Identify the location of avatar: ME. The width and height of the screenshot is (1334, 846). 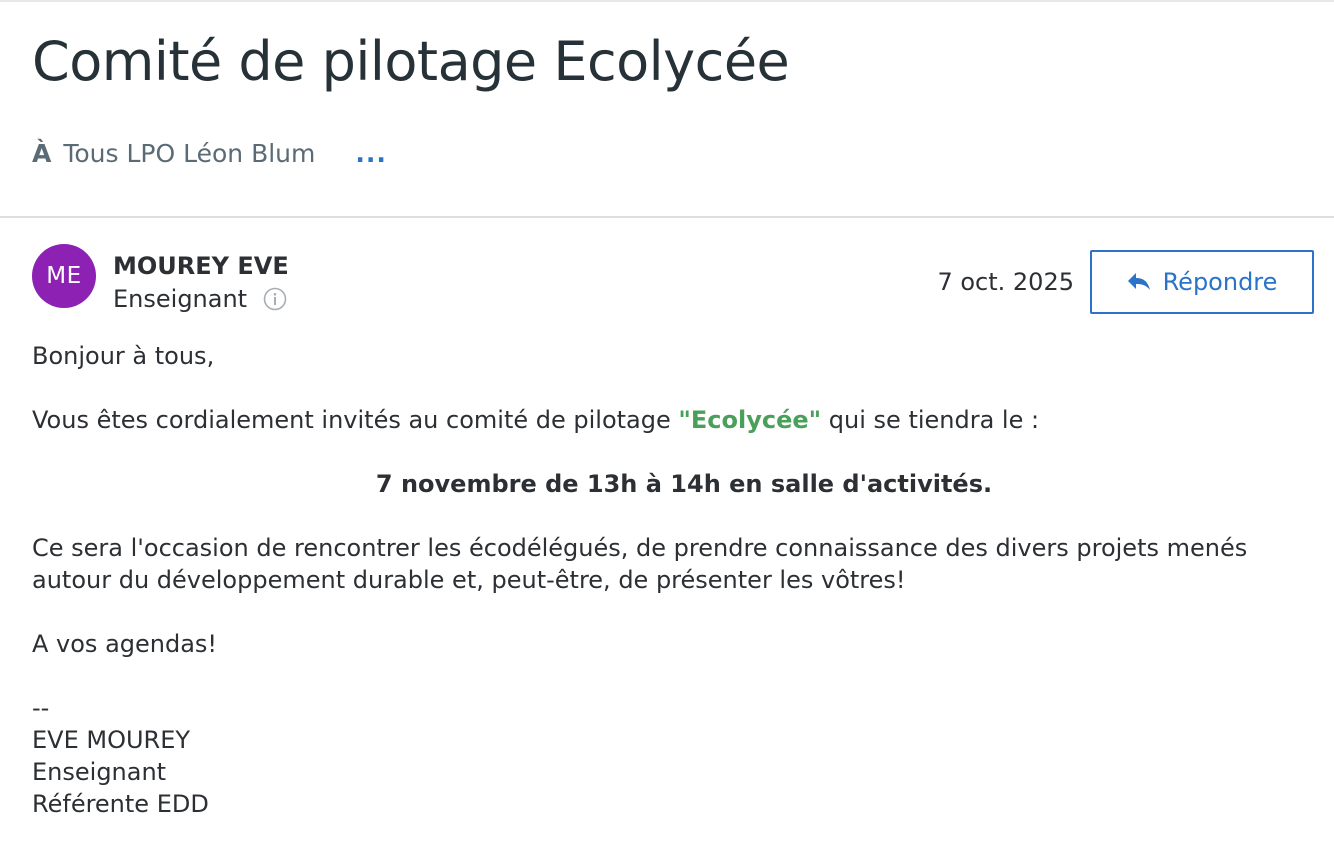
(64, 276).